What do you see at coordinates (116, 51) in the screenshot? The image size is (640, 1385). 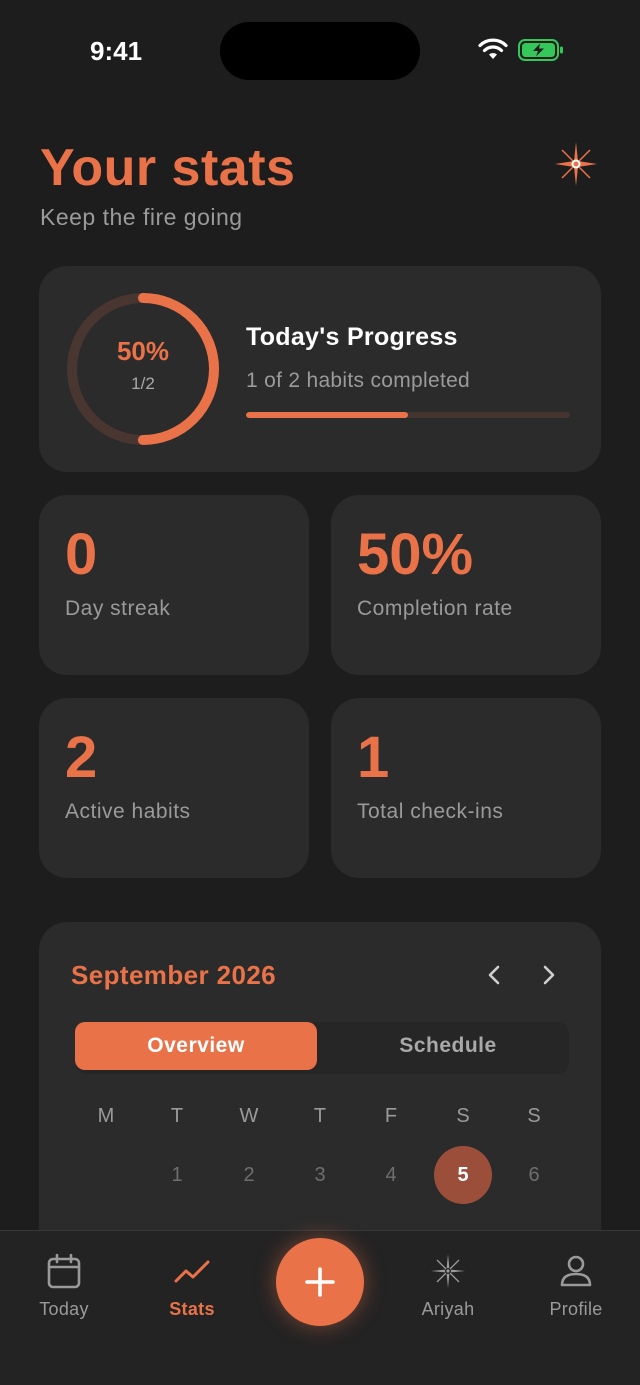 I see `status-time: 9:41` at bounding box center [116, 51].